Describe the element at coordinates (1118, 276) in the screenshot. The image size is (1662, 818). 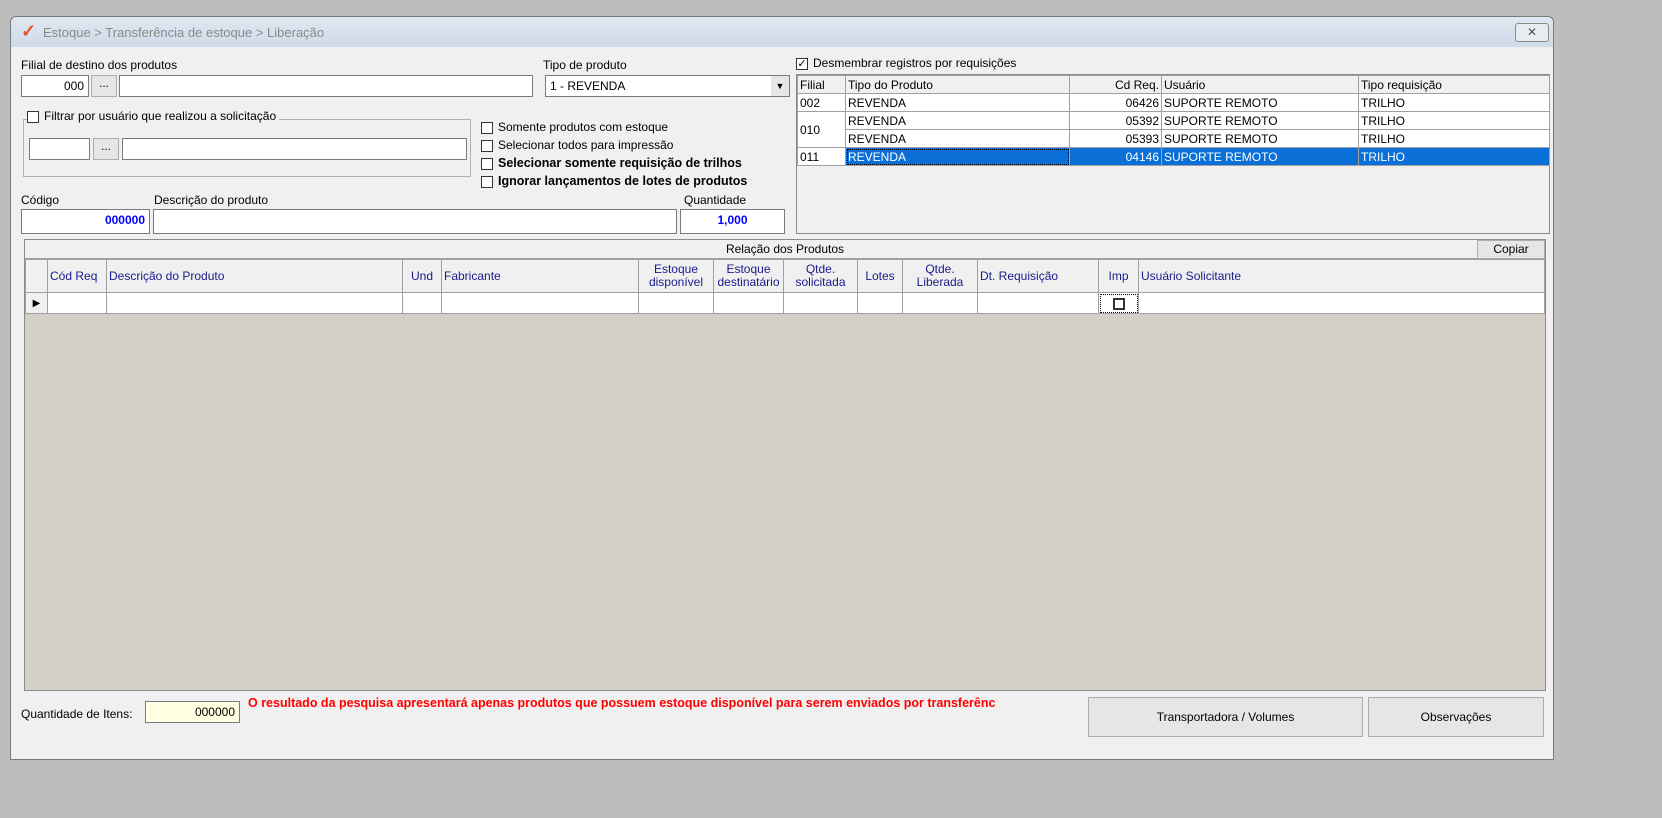
I see `col-imp: Imp` at that location.